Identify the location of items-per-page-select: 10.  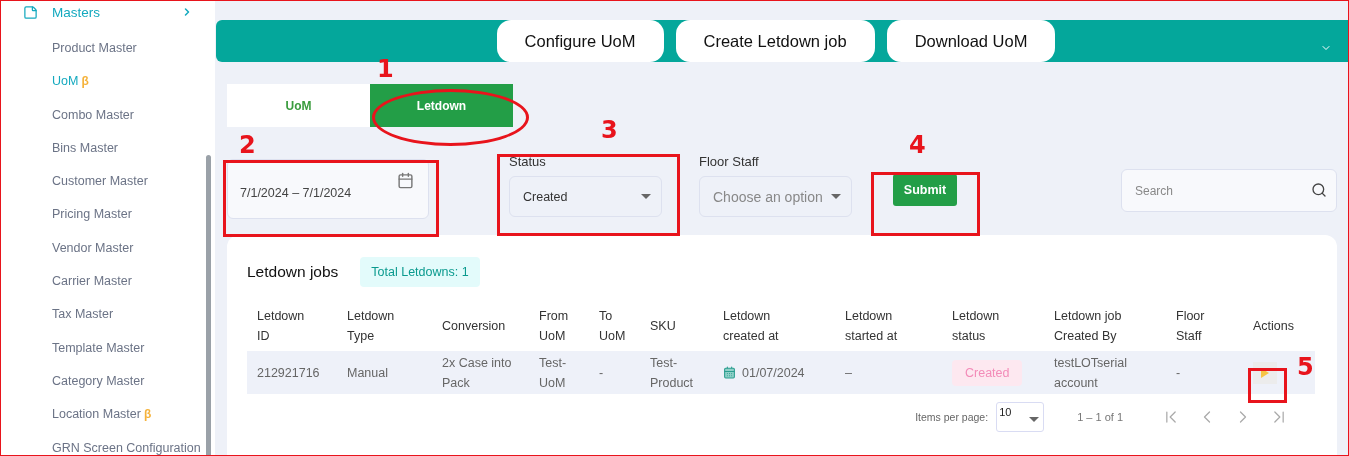
(1020, 417).